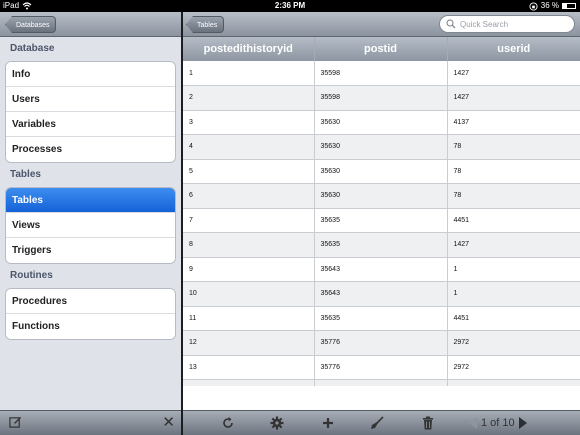 The image size is (580, 435). Describe the element at coordinates (328, 423) in the screenshot. I see `add-icon` at that location.